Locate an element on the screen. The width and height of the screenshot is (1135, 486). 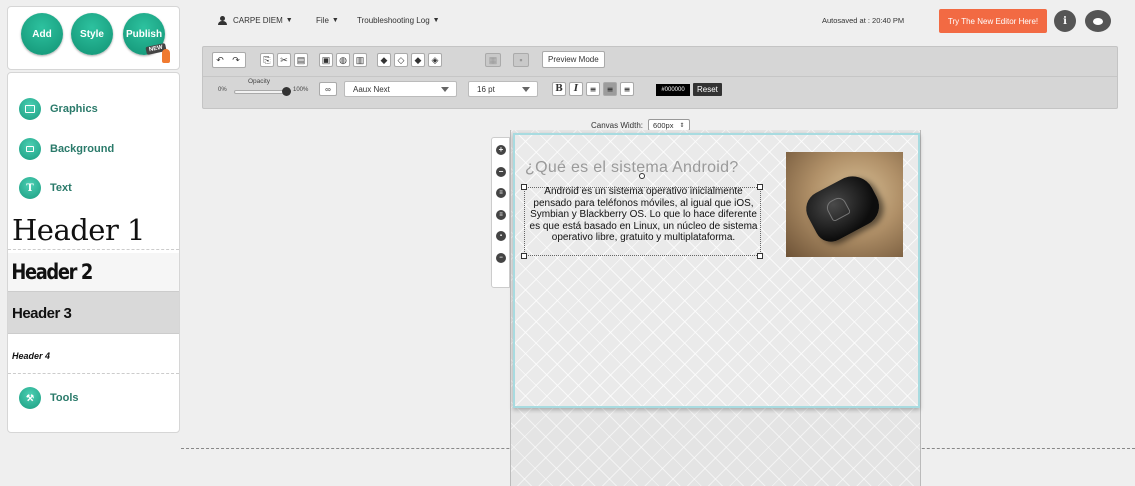
sidebar-item-graphics: Graphics is located at coordinates (58, 109).